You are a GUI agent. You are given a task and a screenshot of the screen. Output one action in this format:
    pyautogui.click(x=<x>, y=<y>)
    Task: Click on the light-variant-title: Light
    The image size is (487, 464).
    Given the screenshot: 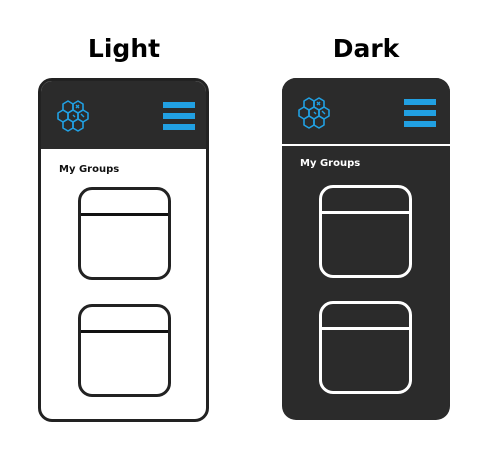 What is the action you would take?
    pyautogui.click(x=124, y=48)
    